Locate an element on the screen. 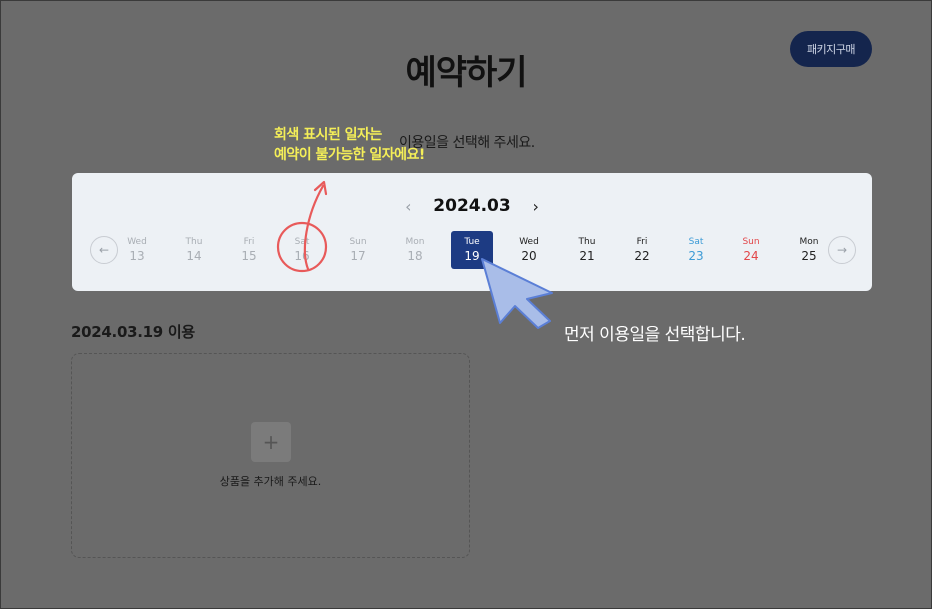 The height and width of the screenshot is (609, 932). red-curved-arrow is located at coordinates (314, 227).